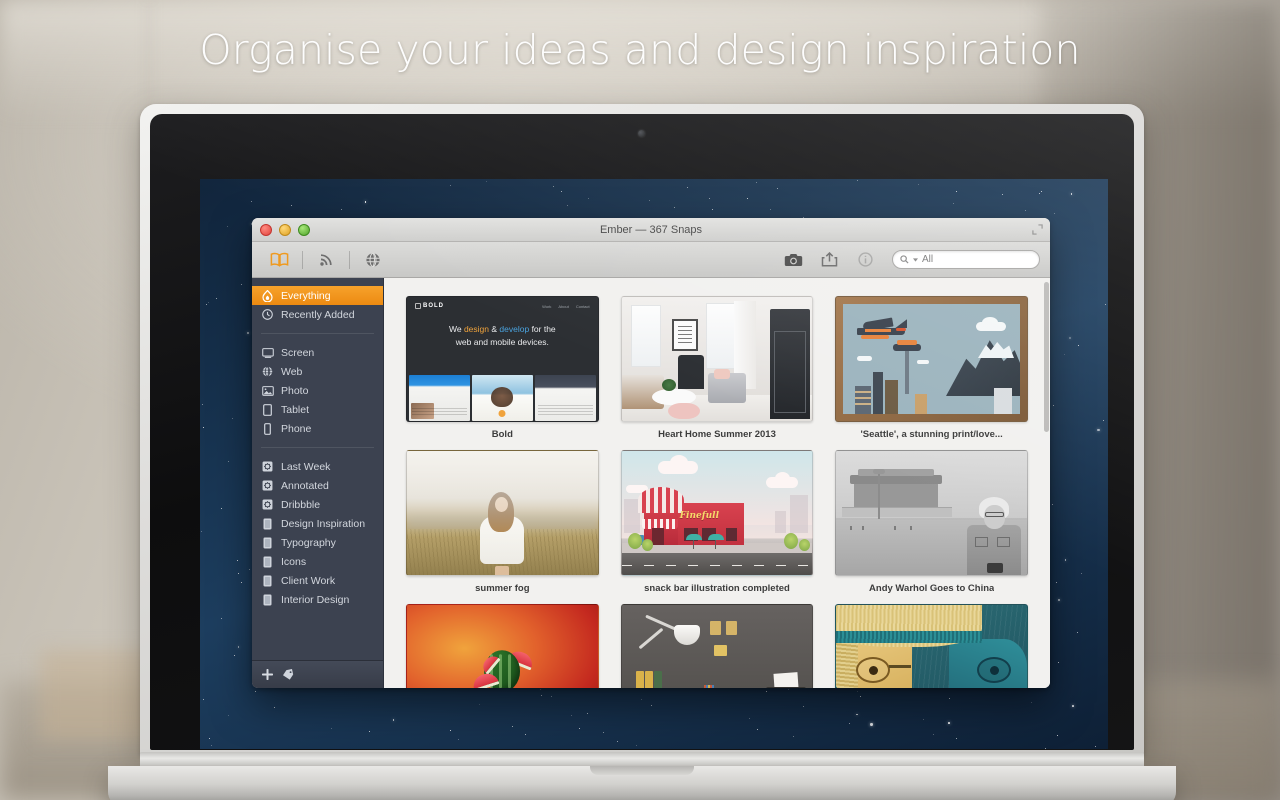 This screenshot has height=800, width=1280. What do you see at coordinates (717, 588) in the screenshot?
I see `snap-caption: snack bar illustration completed` at bounding box center [717, 588].